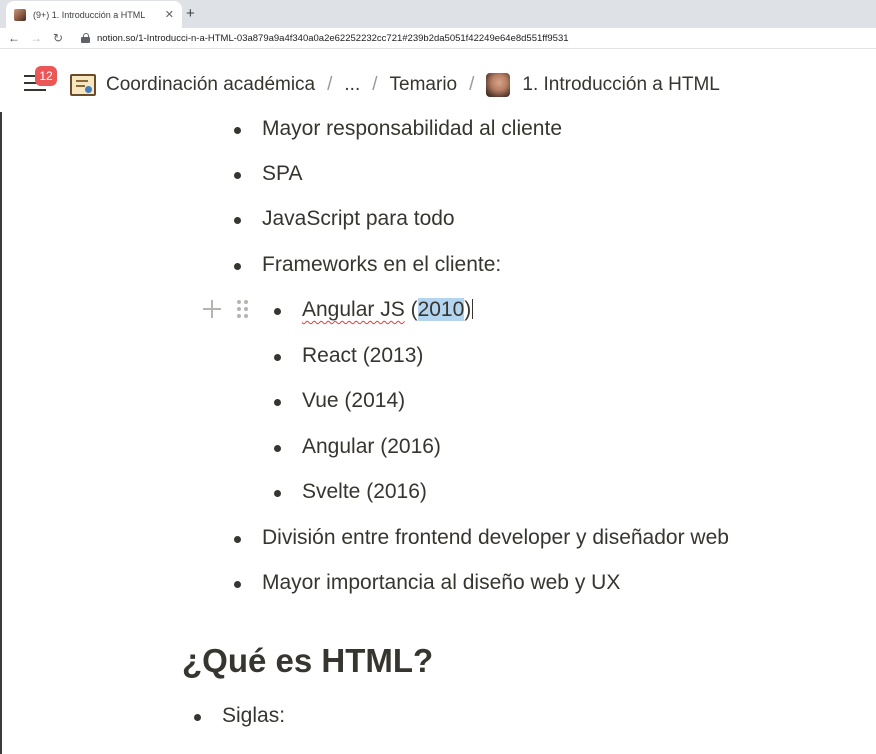  What do you see at coordinates (411, 309) in the screenshot?
I see `paren-open: (` at bounding box center [411, 309].